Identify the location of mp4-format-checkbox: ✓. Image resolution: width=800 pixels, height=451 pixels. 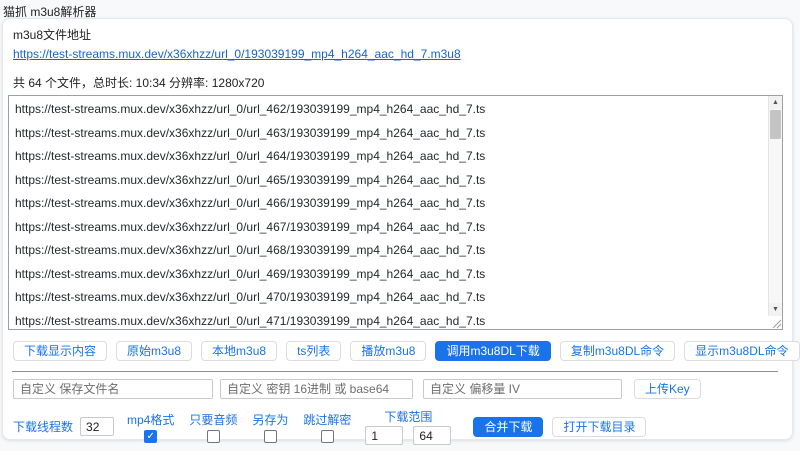
(151, 436).